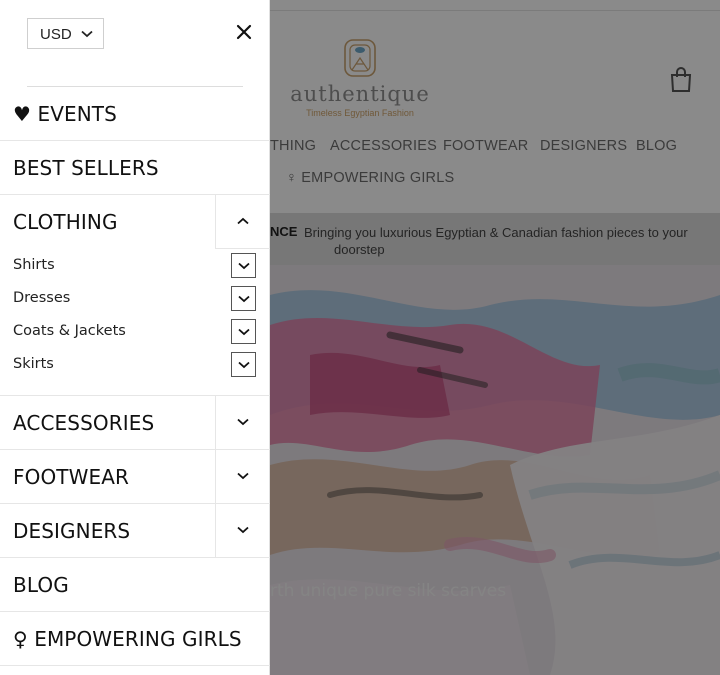  I want to click on menu-item-best-sellers: BEST SELLERS, so click(135, 168).